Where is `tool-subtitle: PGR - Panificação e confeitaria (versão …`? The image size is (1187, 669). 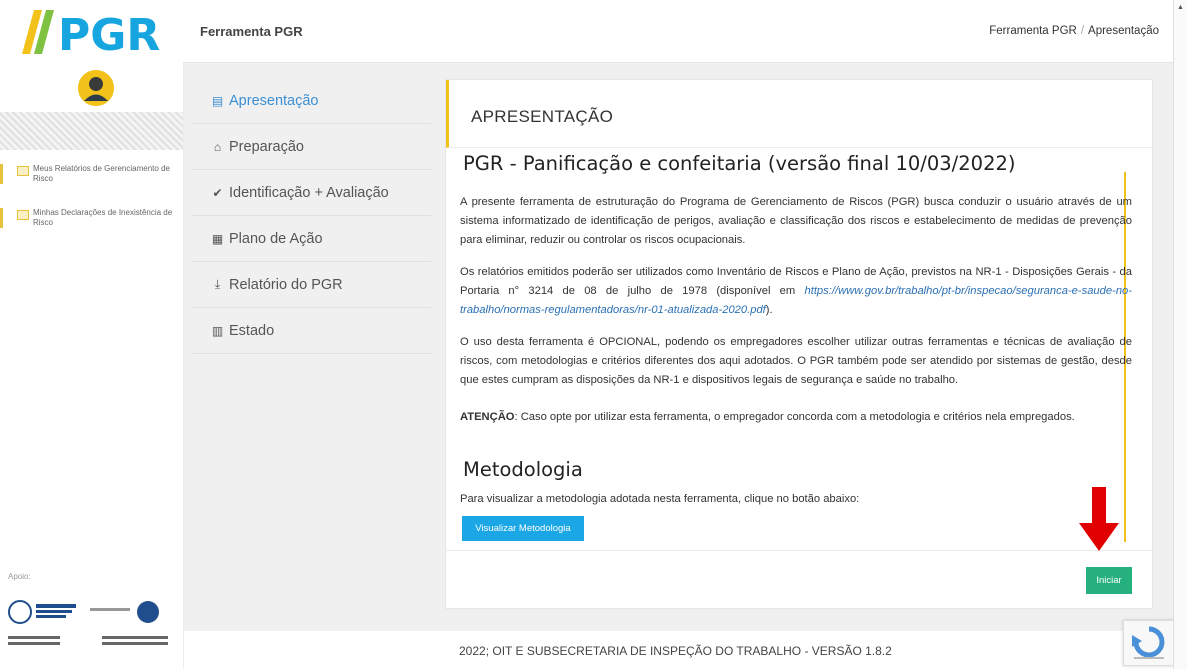 tool-subtitle: PGR - Panificação e confeitaria (versão … is located at coordinates (739, 163).